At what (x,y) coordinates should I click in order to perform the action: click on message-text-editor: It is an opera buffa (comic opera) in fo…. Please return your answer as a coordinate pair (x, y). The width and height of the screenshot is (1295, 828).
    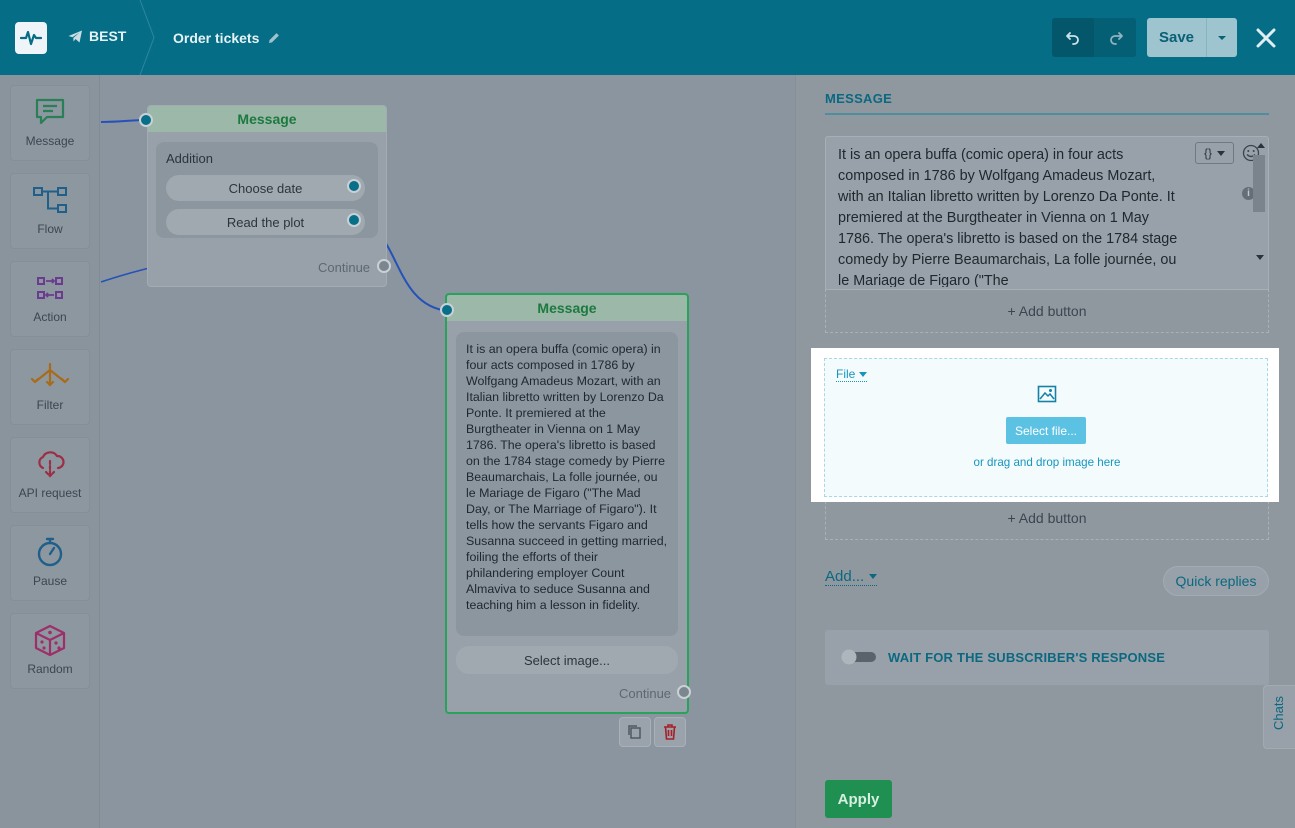
    Looking at the image, I should click on (1047, 213).